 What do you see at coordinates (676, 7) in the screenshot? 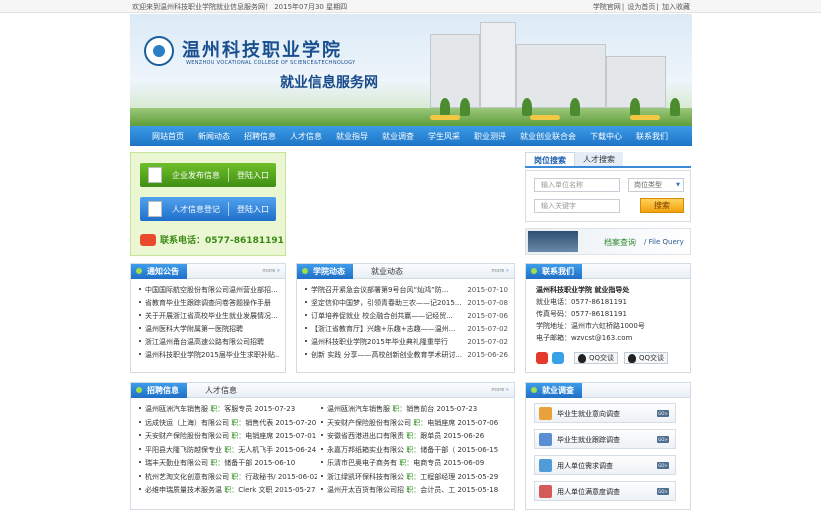
I see `link-add-favorite: 加入收藏` at bounding box center [676, 7].